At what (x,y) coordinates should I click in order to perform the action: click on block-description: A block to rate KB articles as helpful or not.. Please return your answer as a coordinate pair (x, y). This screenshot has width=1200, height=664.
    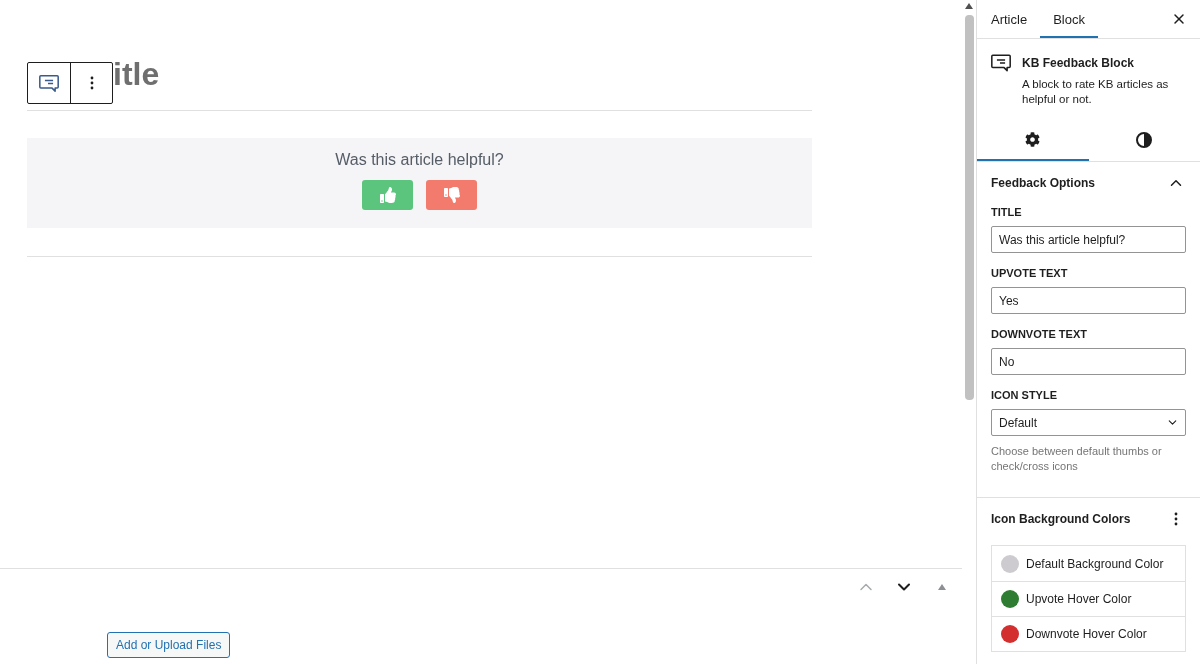
    Looking at the image, I should click on (1096, 92).